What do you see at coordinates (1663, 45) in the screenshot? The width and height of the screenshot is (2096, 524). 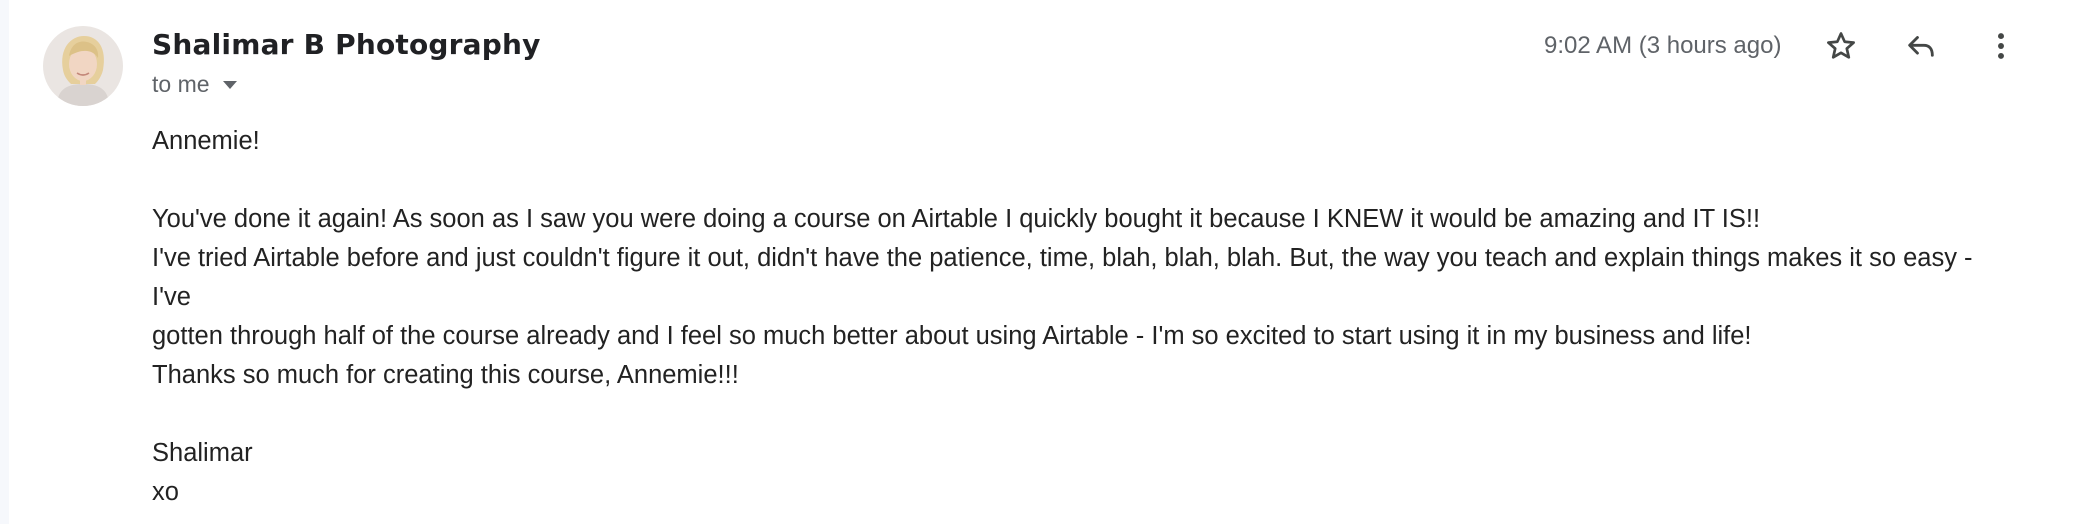 I see `message-timestamp: 9:02 AM (3 hours ago)` at bounding box center [1663, 45].